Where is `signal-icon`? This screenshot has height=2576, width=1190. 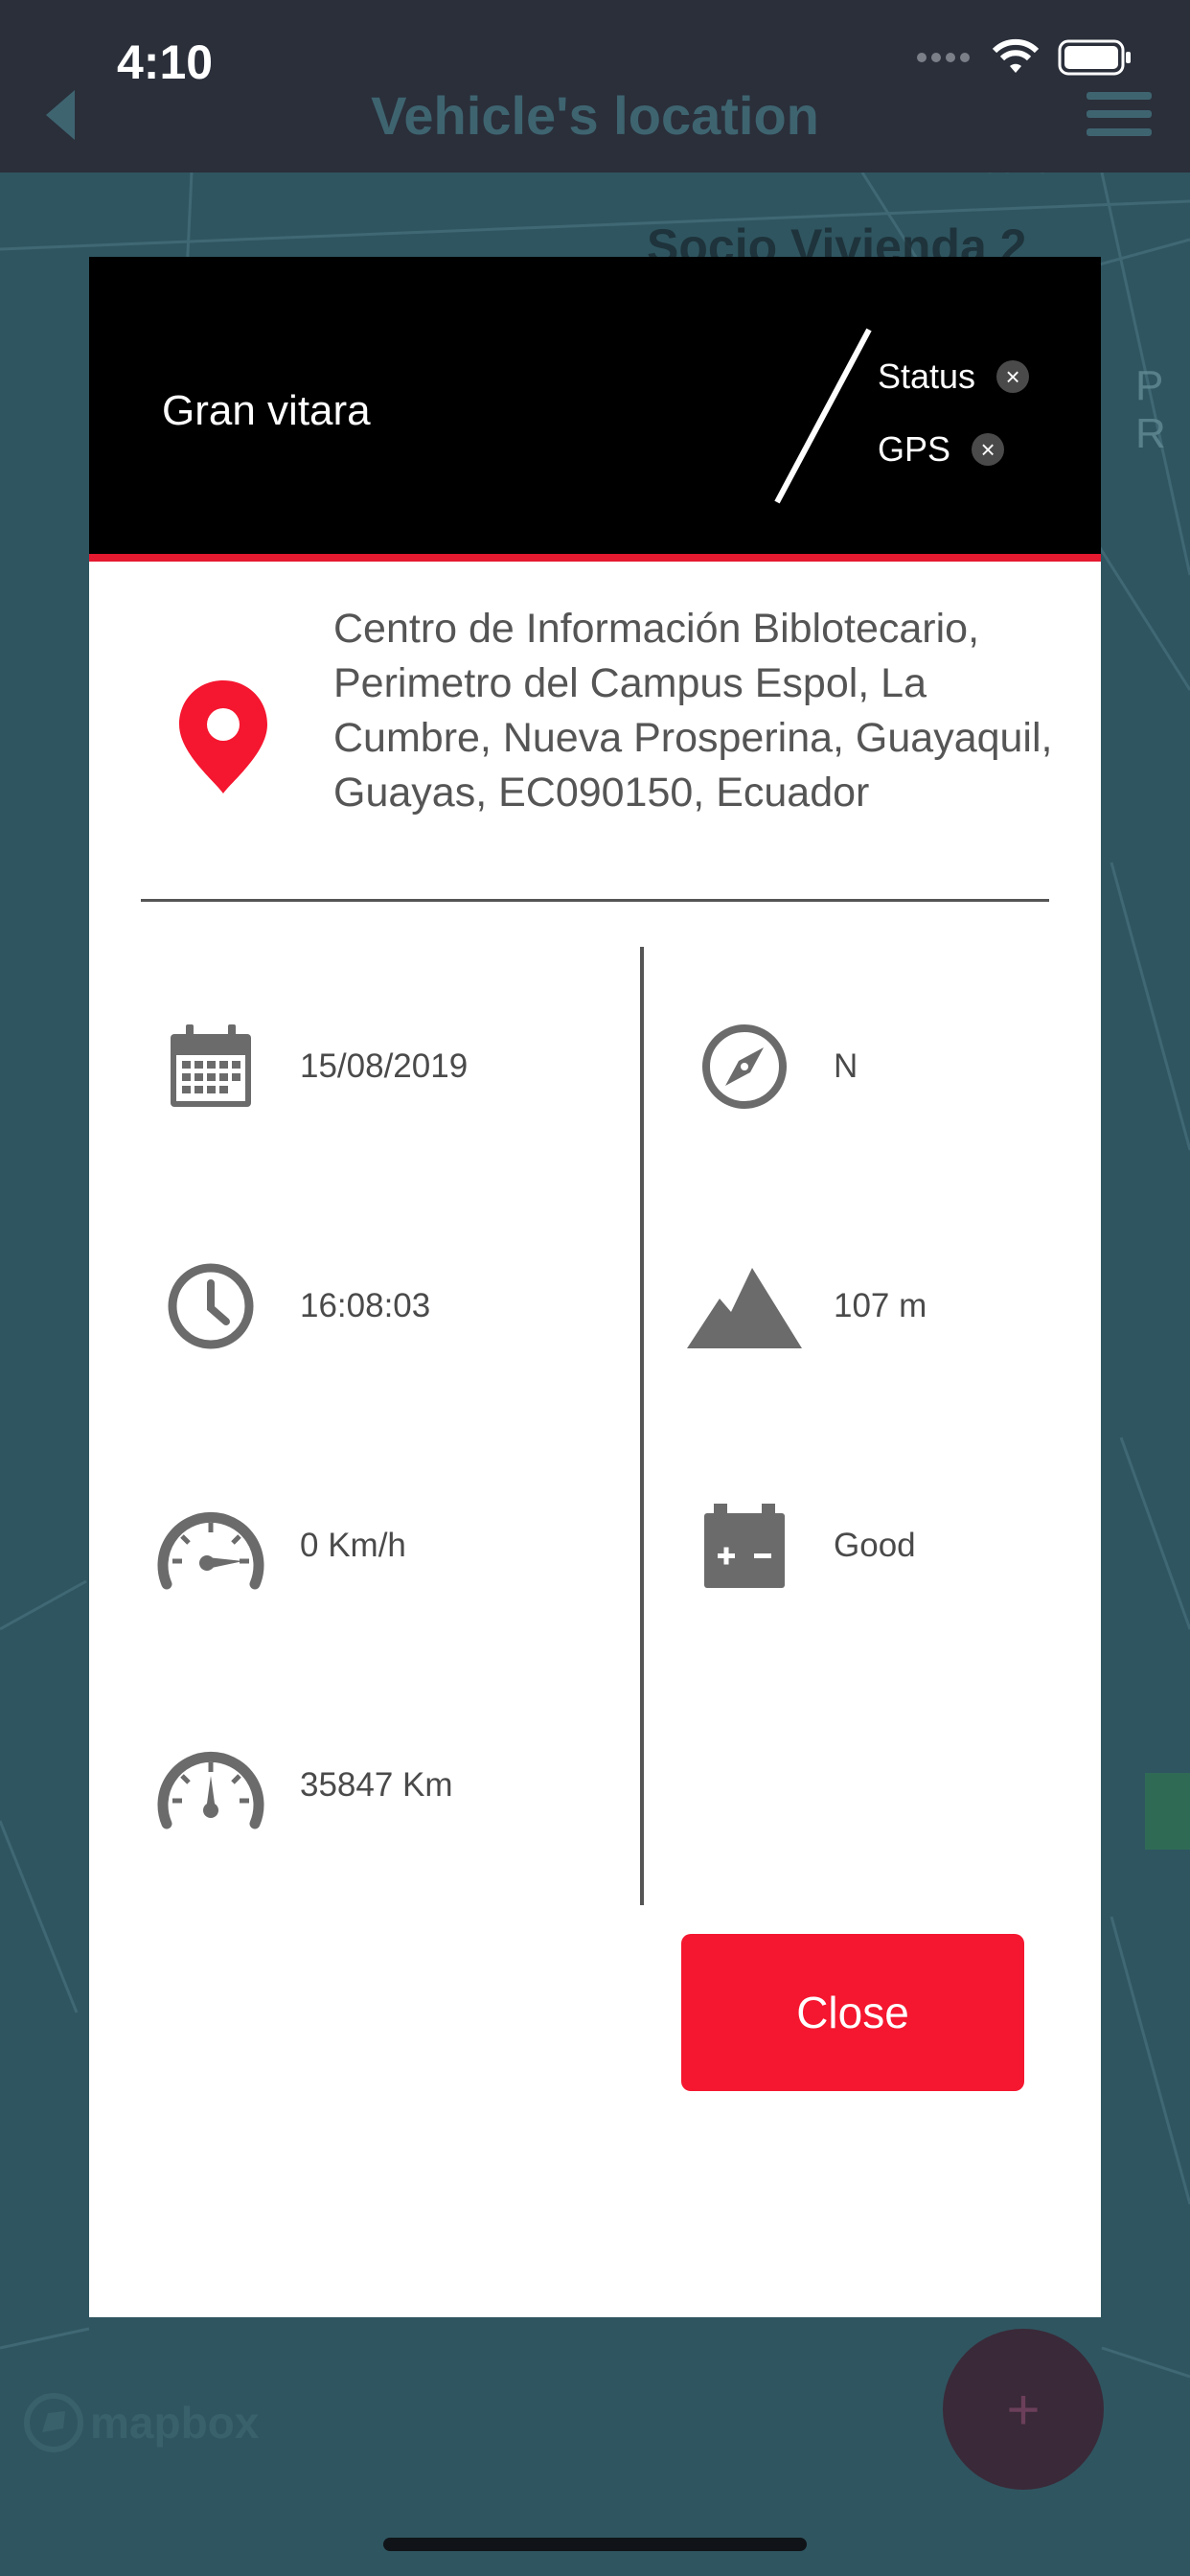 signal-icon is located at coordinates (944, 57).